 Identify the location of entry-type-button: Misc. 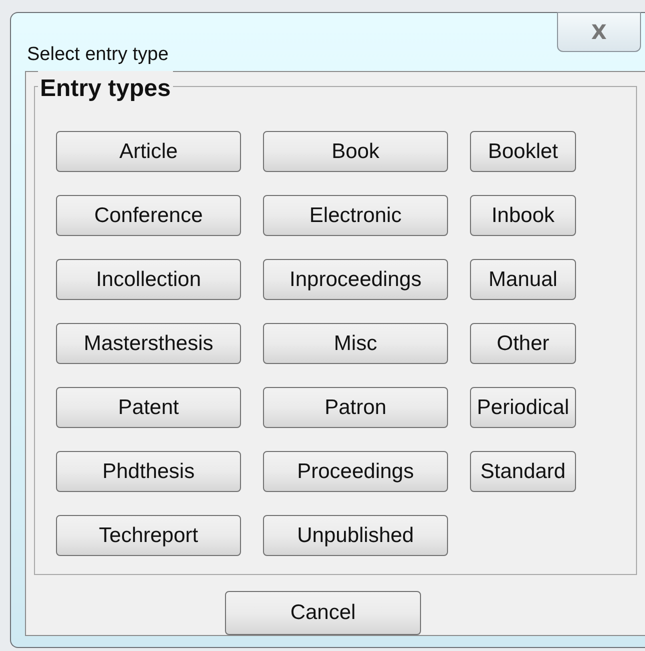
(355, 343).